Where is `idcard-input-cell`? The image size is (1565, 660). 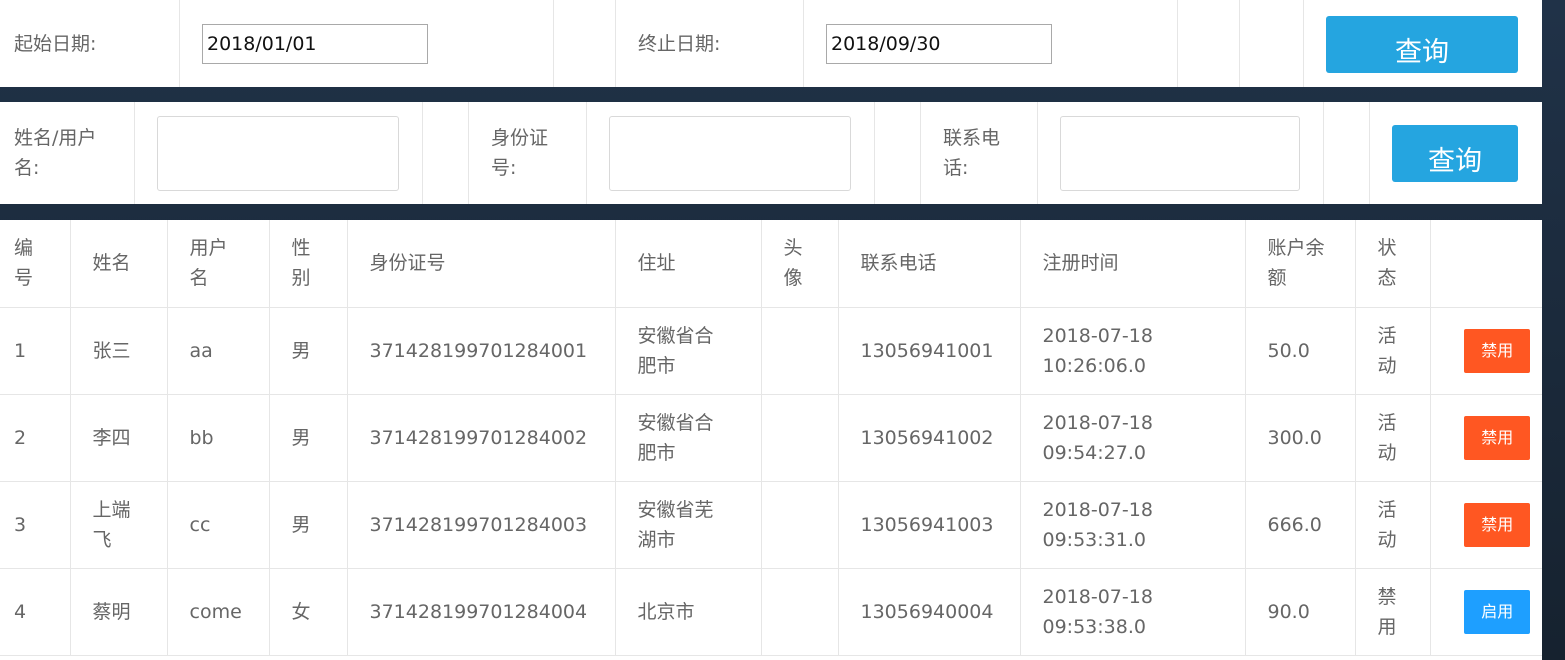
idcard-input-cell is located at coordinates (731, 153).